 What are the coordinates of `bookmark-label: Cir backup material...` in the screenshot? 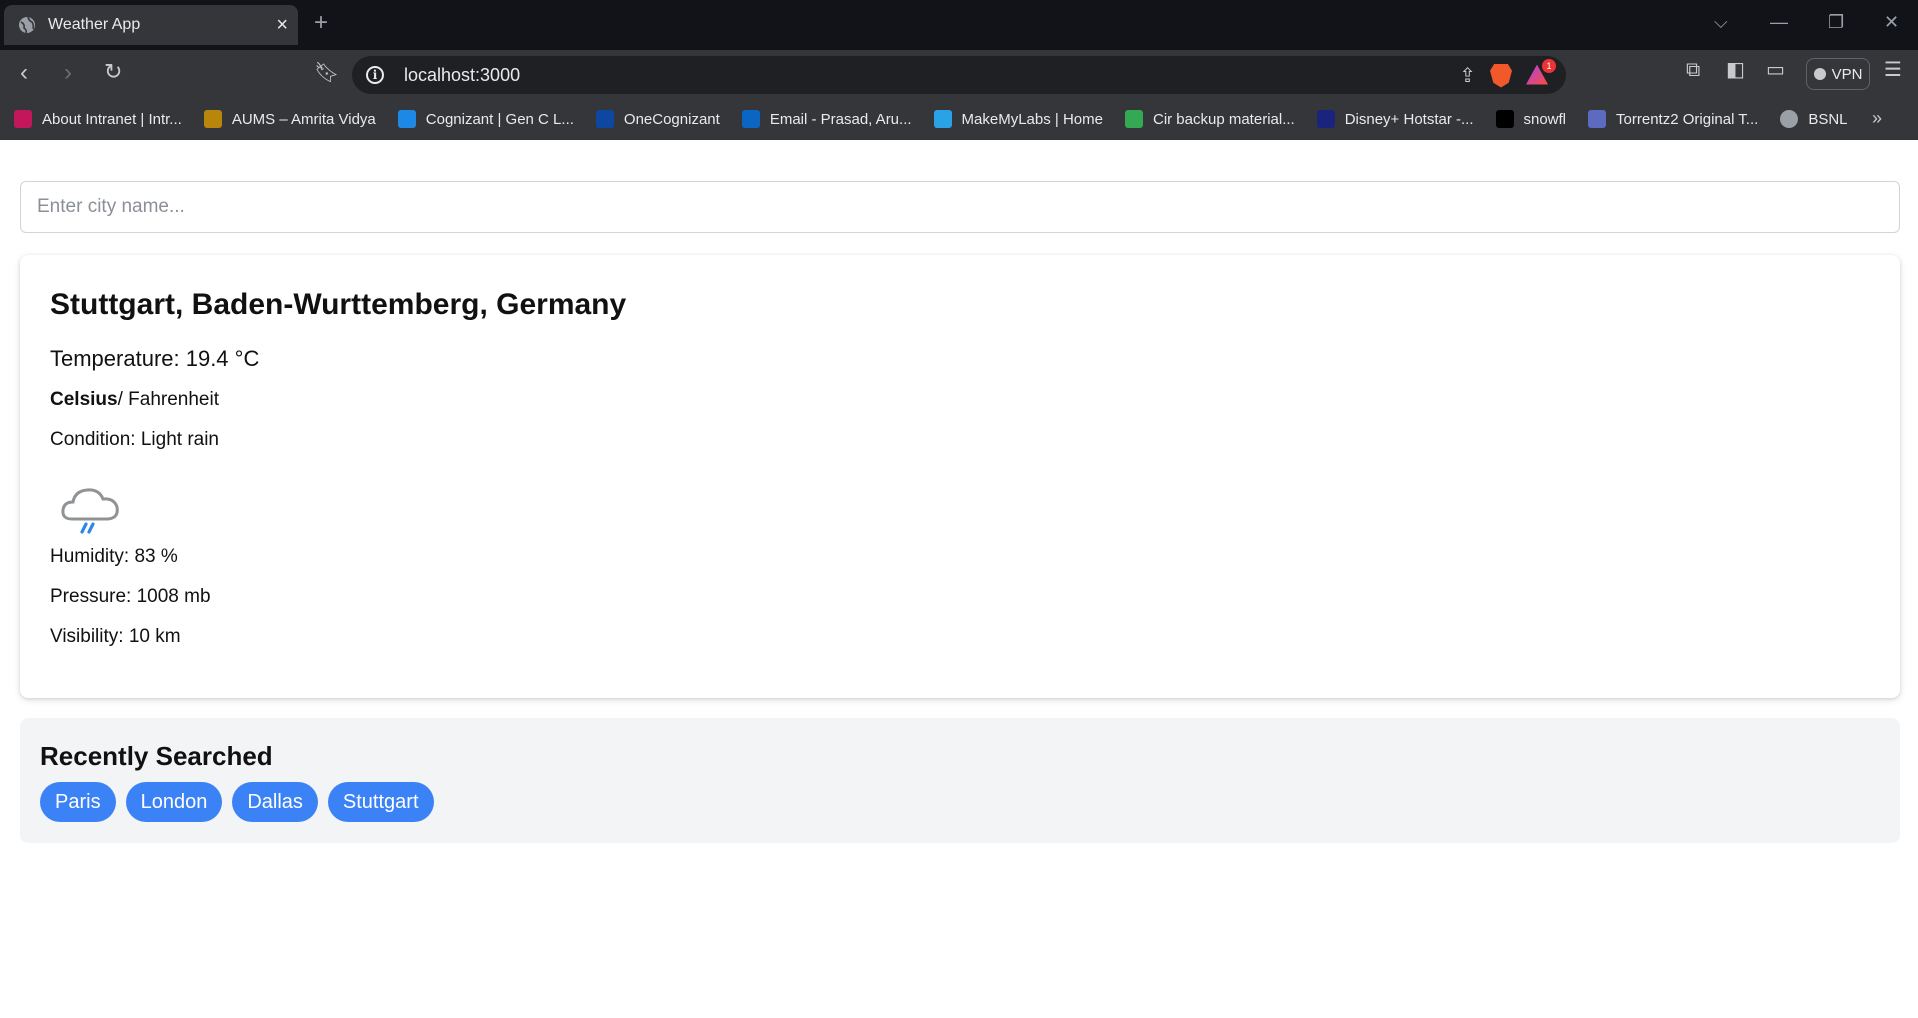 It's located at (1223, 119).